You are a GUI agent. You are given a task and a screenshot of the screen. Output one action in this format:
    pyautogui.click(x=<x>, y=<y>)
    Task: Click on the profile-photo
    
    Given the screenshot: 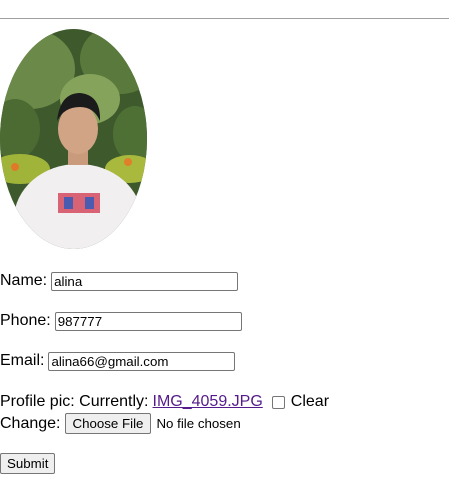 What is the action you would take?
    pyautogui.click(x=73, y=139)
    